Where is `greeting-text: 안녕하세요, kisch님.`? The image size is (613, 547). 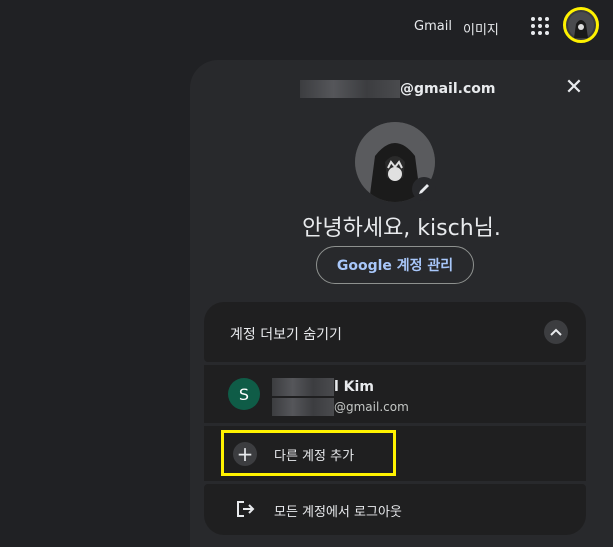
greeting-text: 안녕하세요, kisch님. is located at coordinates (401, 228).